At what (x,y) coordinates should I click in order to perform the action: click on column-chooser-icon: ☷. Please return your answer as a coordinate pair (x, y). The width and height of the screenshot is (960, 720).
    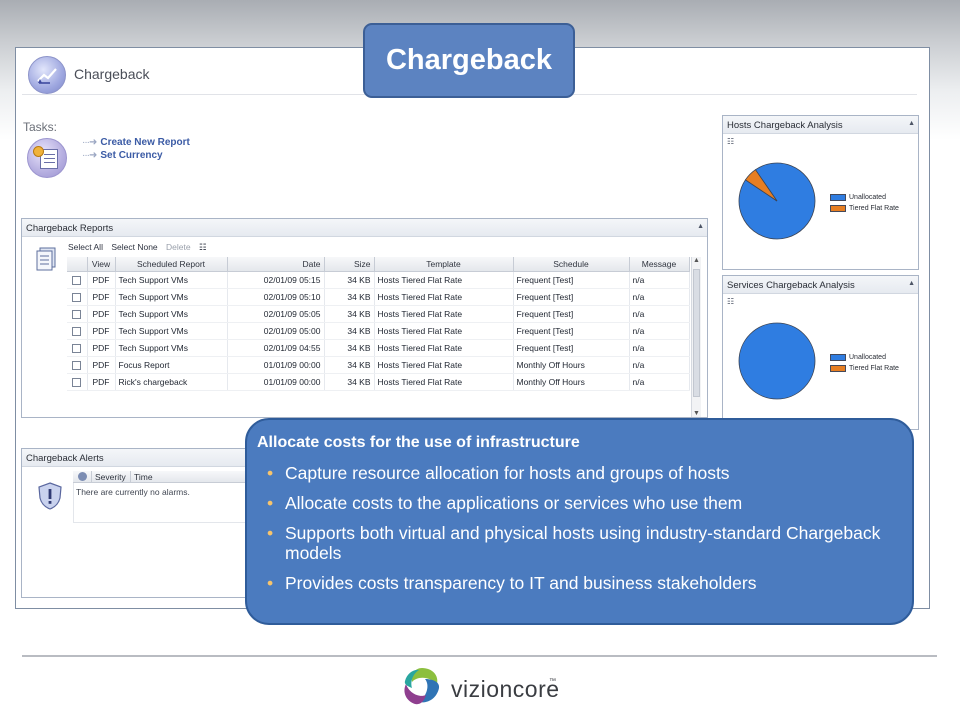
    Looking at the image, I should click on (203, 247).